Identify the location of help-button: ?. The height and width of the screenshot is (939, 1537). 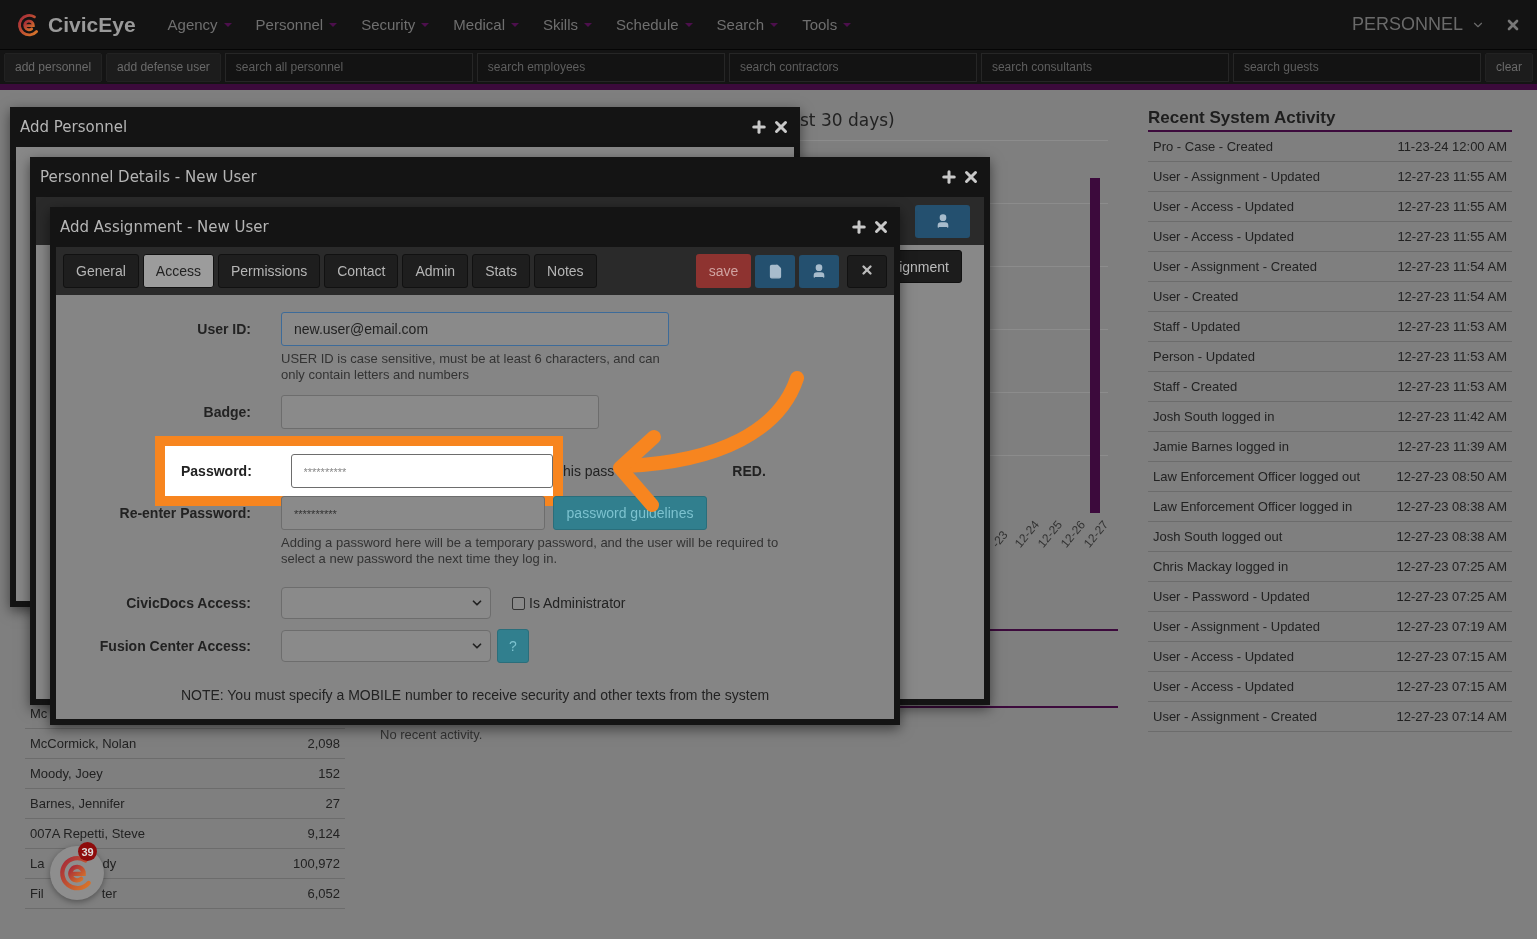
(513, 646).